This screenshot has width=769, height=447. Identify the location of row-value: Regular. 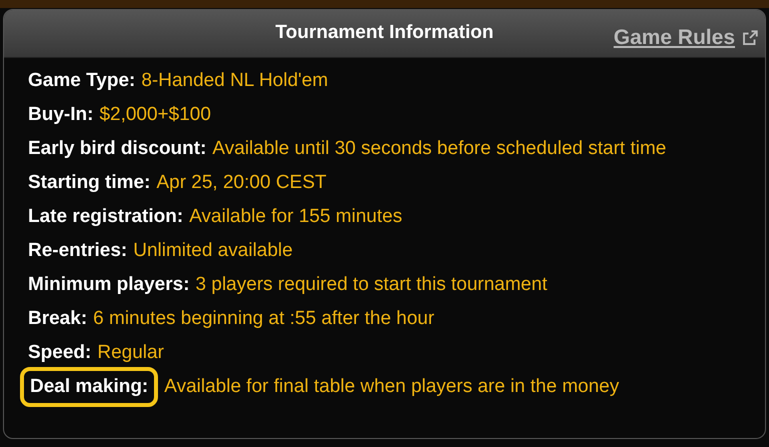
(130, 352).